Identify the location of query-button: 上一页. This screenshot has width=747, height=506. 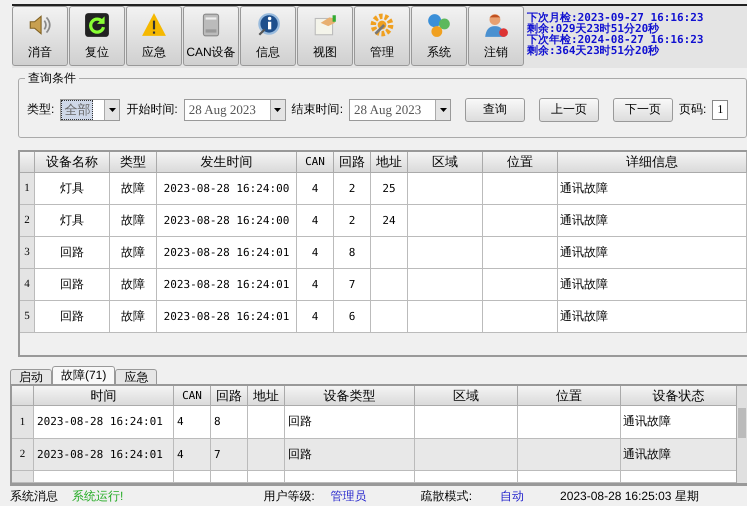
(569, 110).